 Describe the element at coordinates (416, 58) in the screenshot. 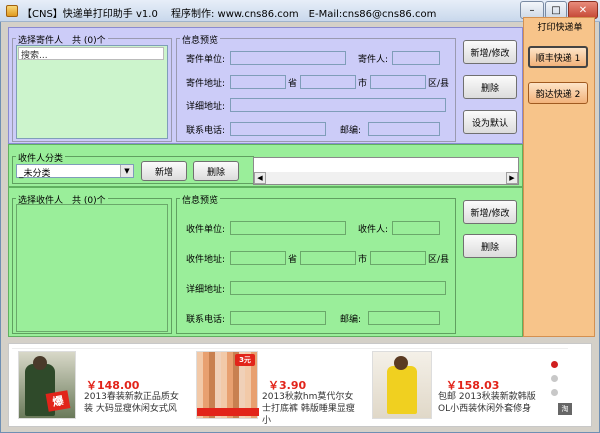

I see `sender-person-field` at that location.